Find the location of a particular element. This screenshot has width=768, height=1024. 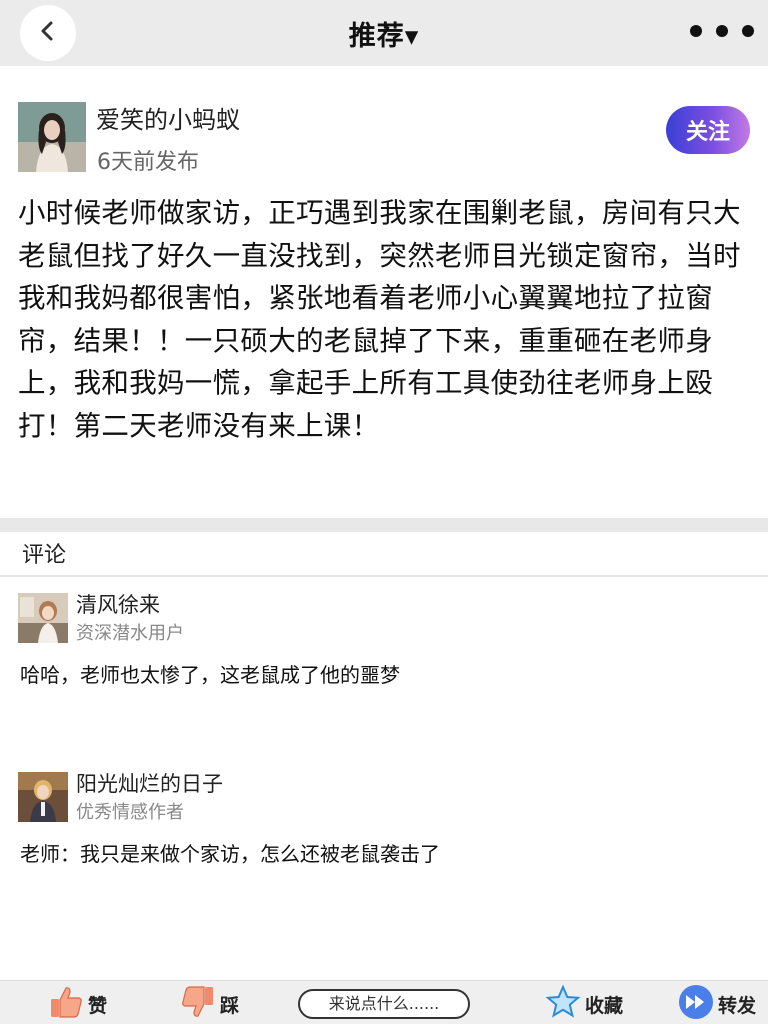

author-name: 爱笑的小蚂蚁 is located at coordinates (168, 117).